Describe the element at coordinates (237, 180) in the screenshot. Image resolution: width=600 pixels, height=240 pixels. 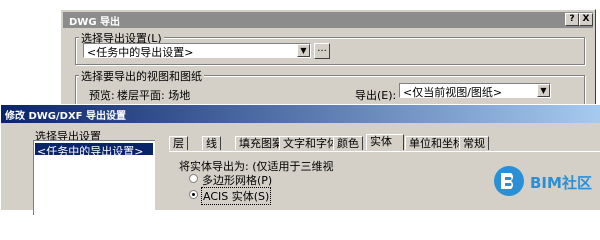
I see `polygon-mesh-label: 多边形网格(P)` at that location.